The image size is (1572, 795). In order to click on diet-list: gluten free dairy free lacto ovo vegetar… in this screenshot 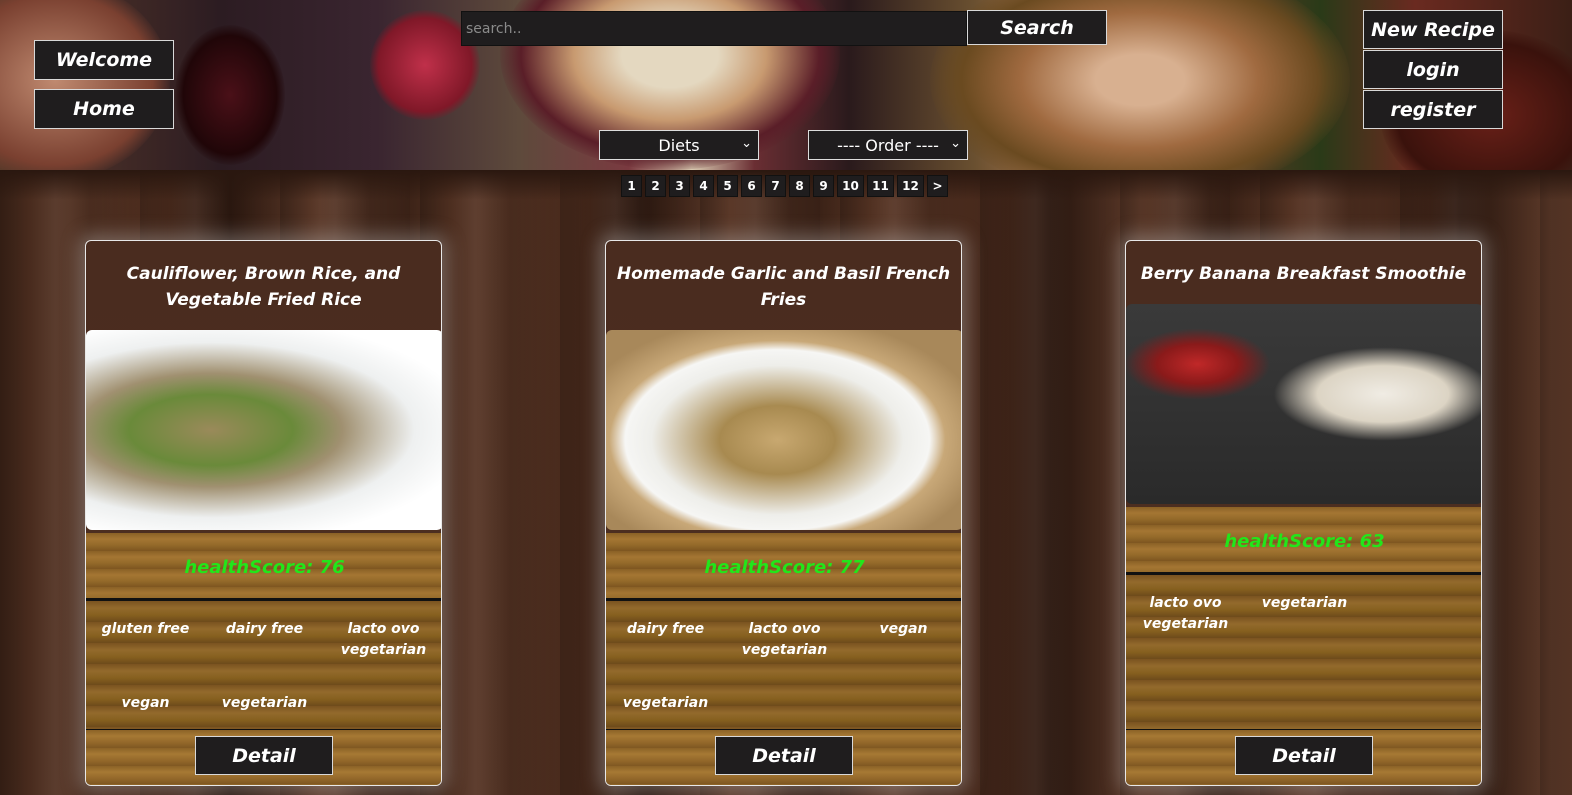, I will do `click(263, 665)`.